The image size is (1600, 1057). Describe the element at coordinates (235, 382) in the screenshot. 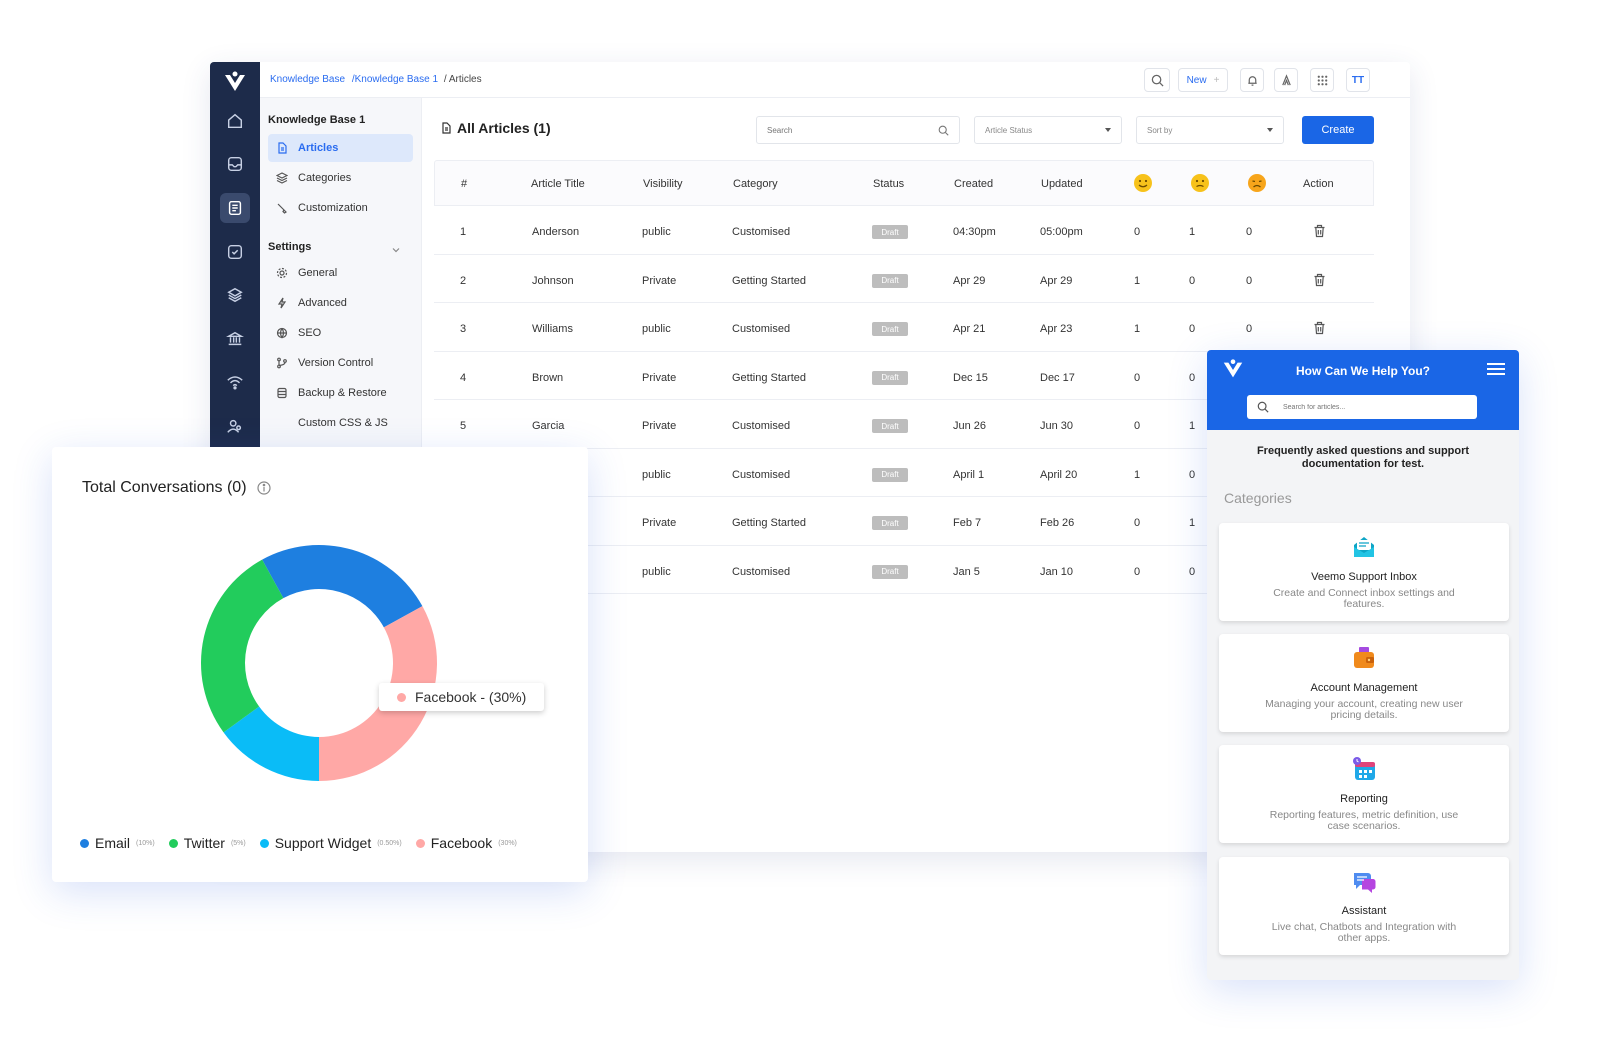

I see `wifi-icon` at that location.